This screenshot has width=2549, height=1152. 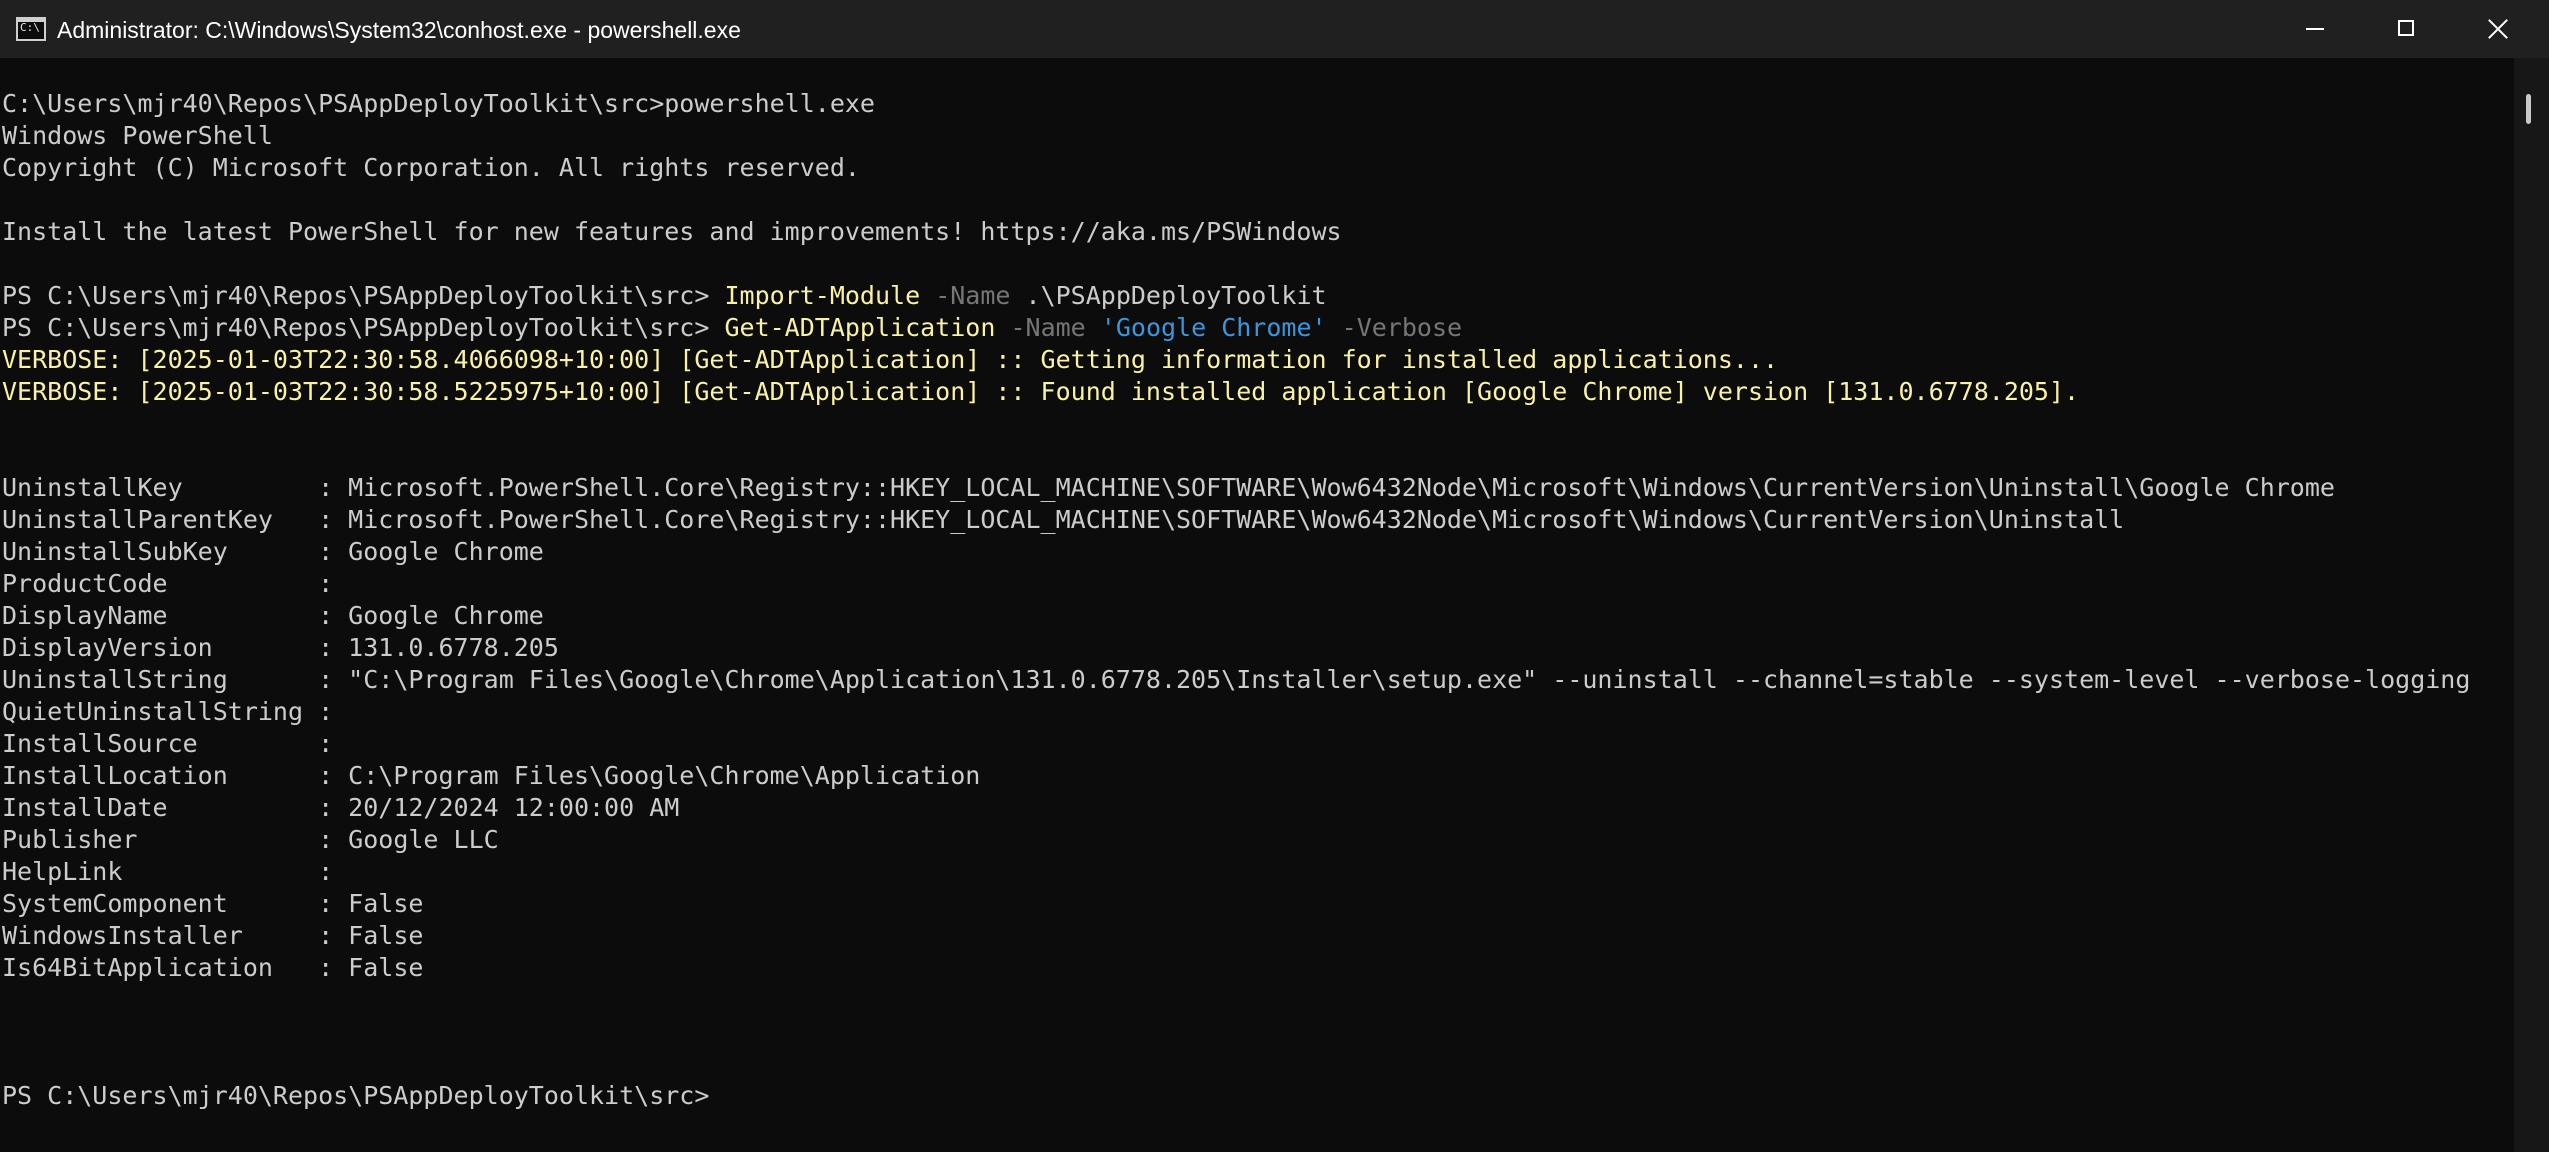 I want to click on console-line: Windows PowerShell, so click(x=1258, y=136).